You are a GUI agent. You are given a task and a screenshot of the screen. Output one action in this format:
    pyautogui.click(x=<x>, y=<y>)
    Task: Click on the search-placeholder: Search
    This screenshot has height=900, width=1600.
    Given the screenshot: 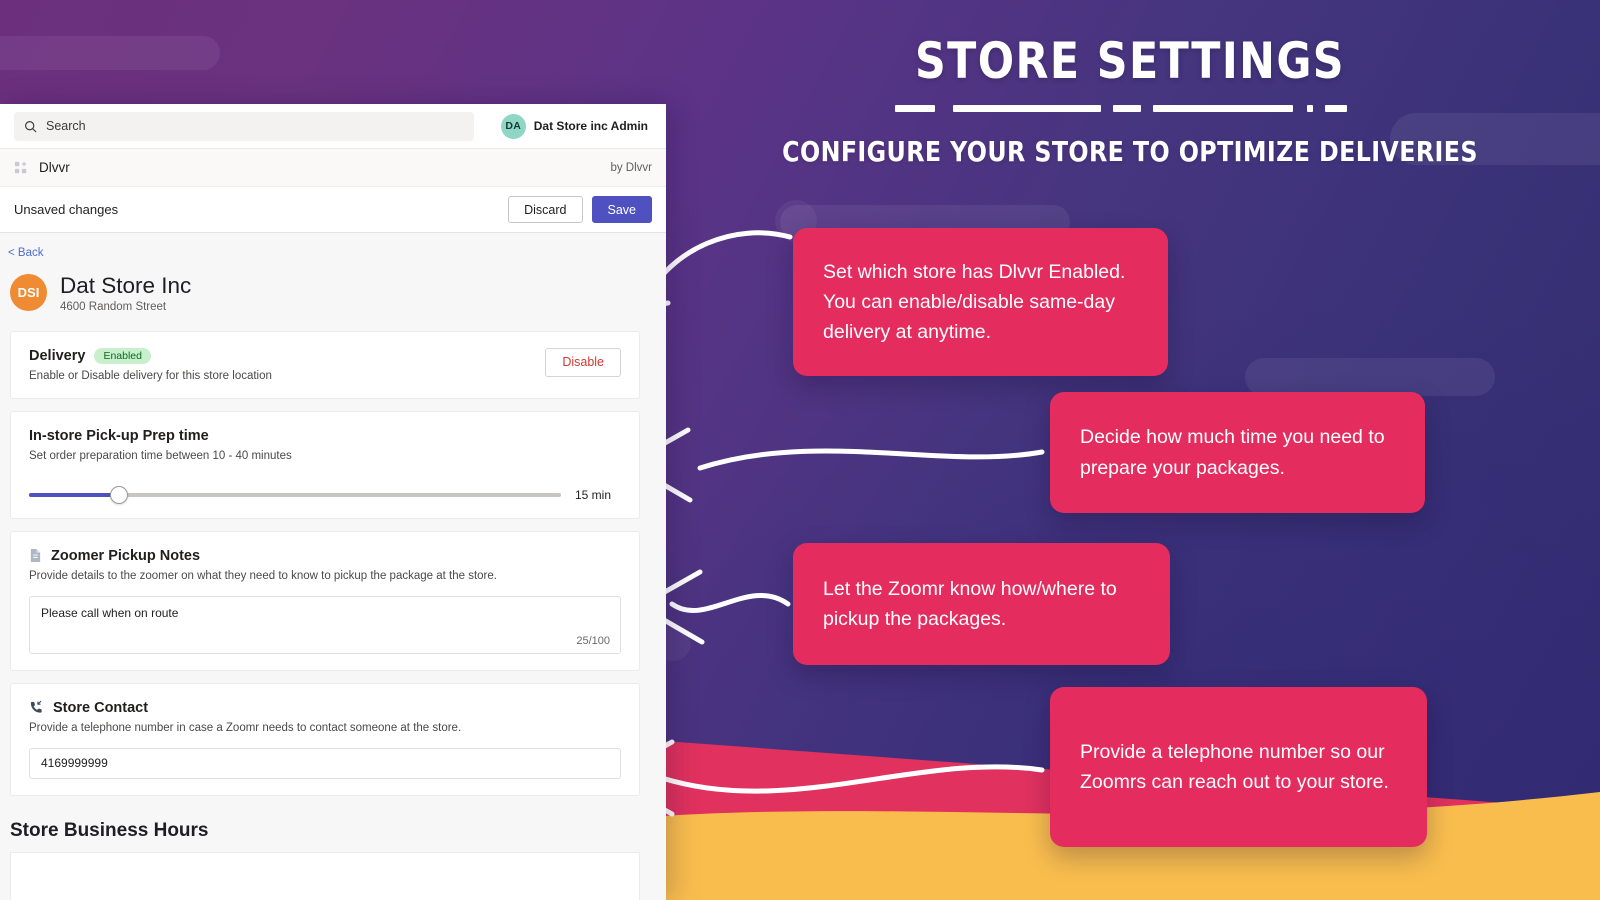 What is the action you would take?
    pyautogui.click(x=66, y=126)
    